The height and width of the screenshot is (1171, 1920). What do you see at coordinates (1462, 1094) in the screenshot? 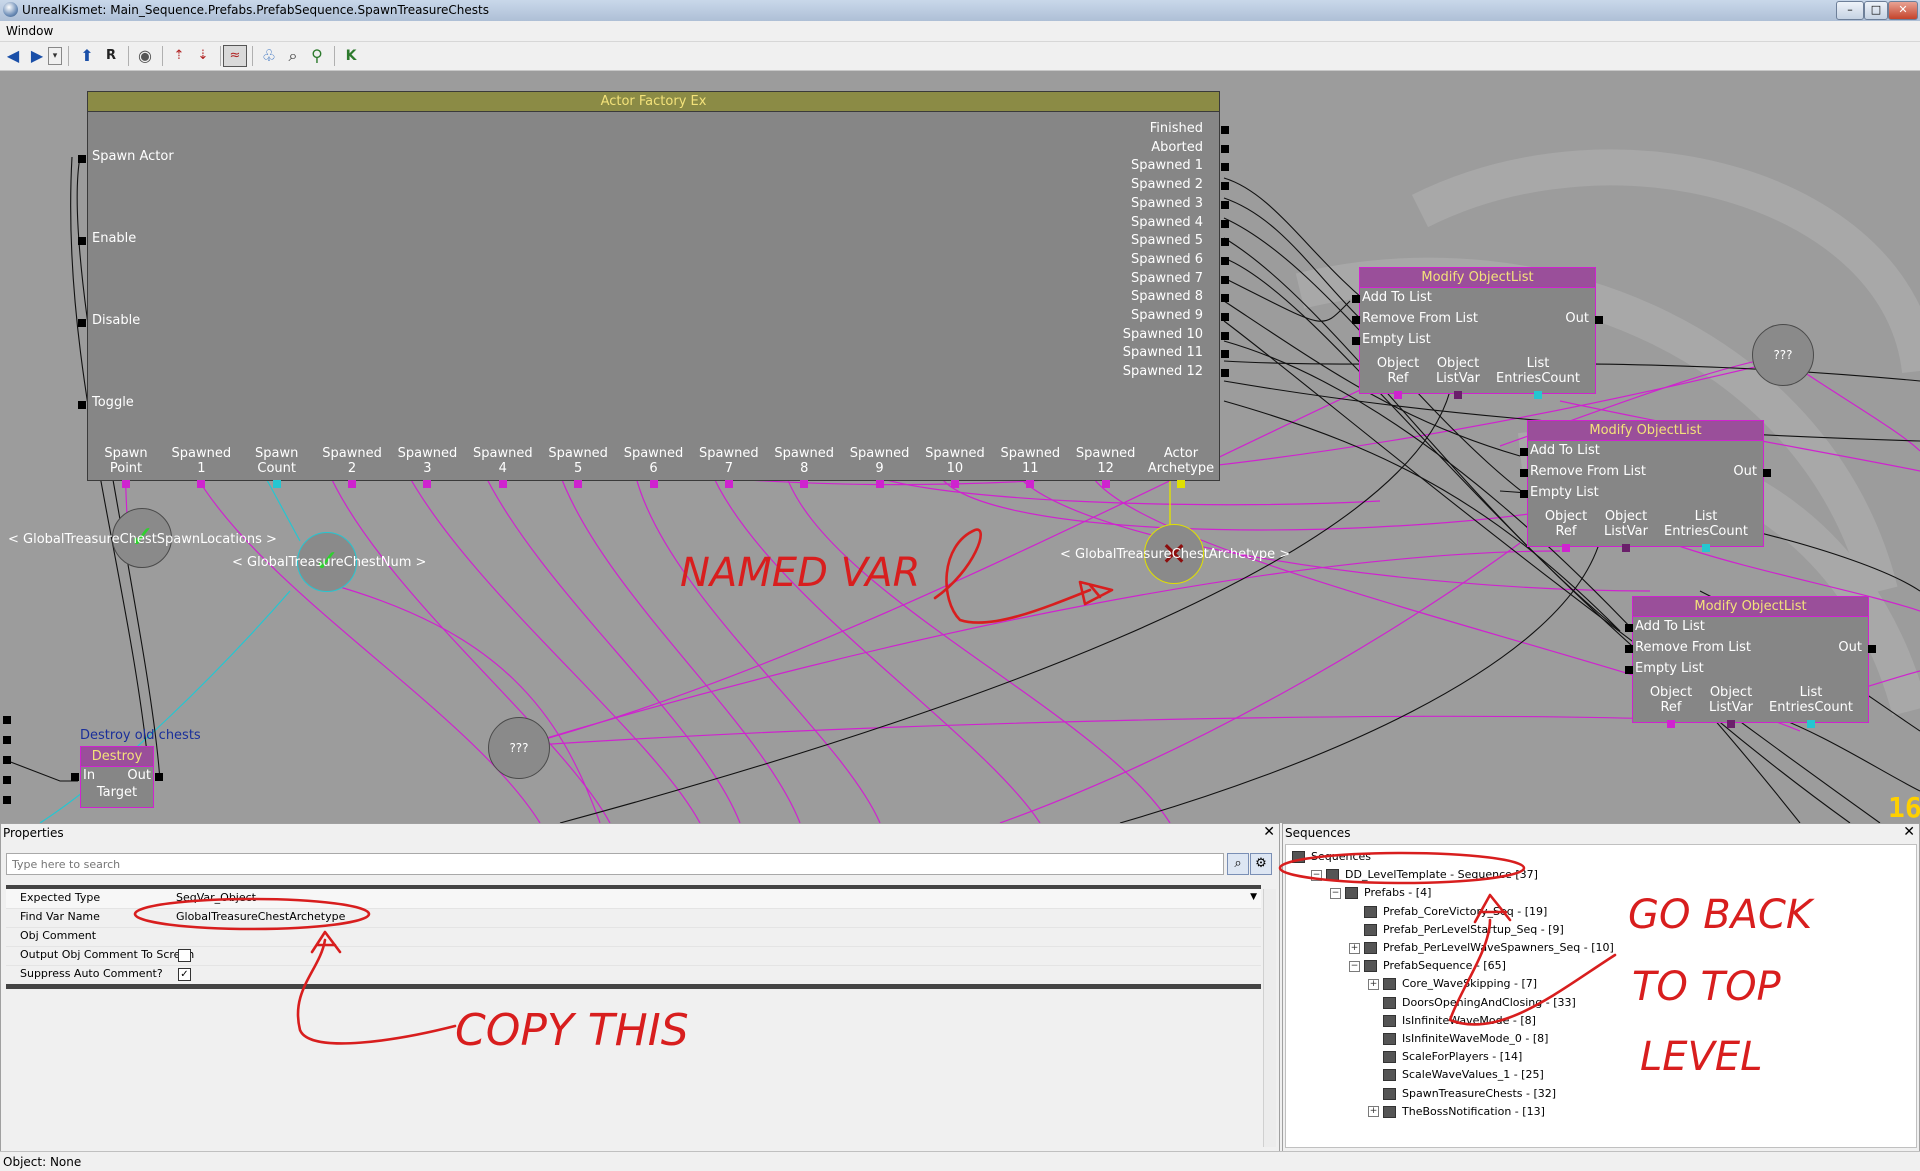
I see `tree-item: SpawnTreasureChests - [32]` at bounding box center [1462, 1094].